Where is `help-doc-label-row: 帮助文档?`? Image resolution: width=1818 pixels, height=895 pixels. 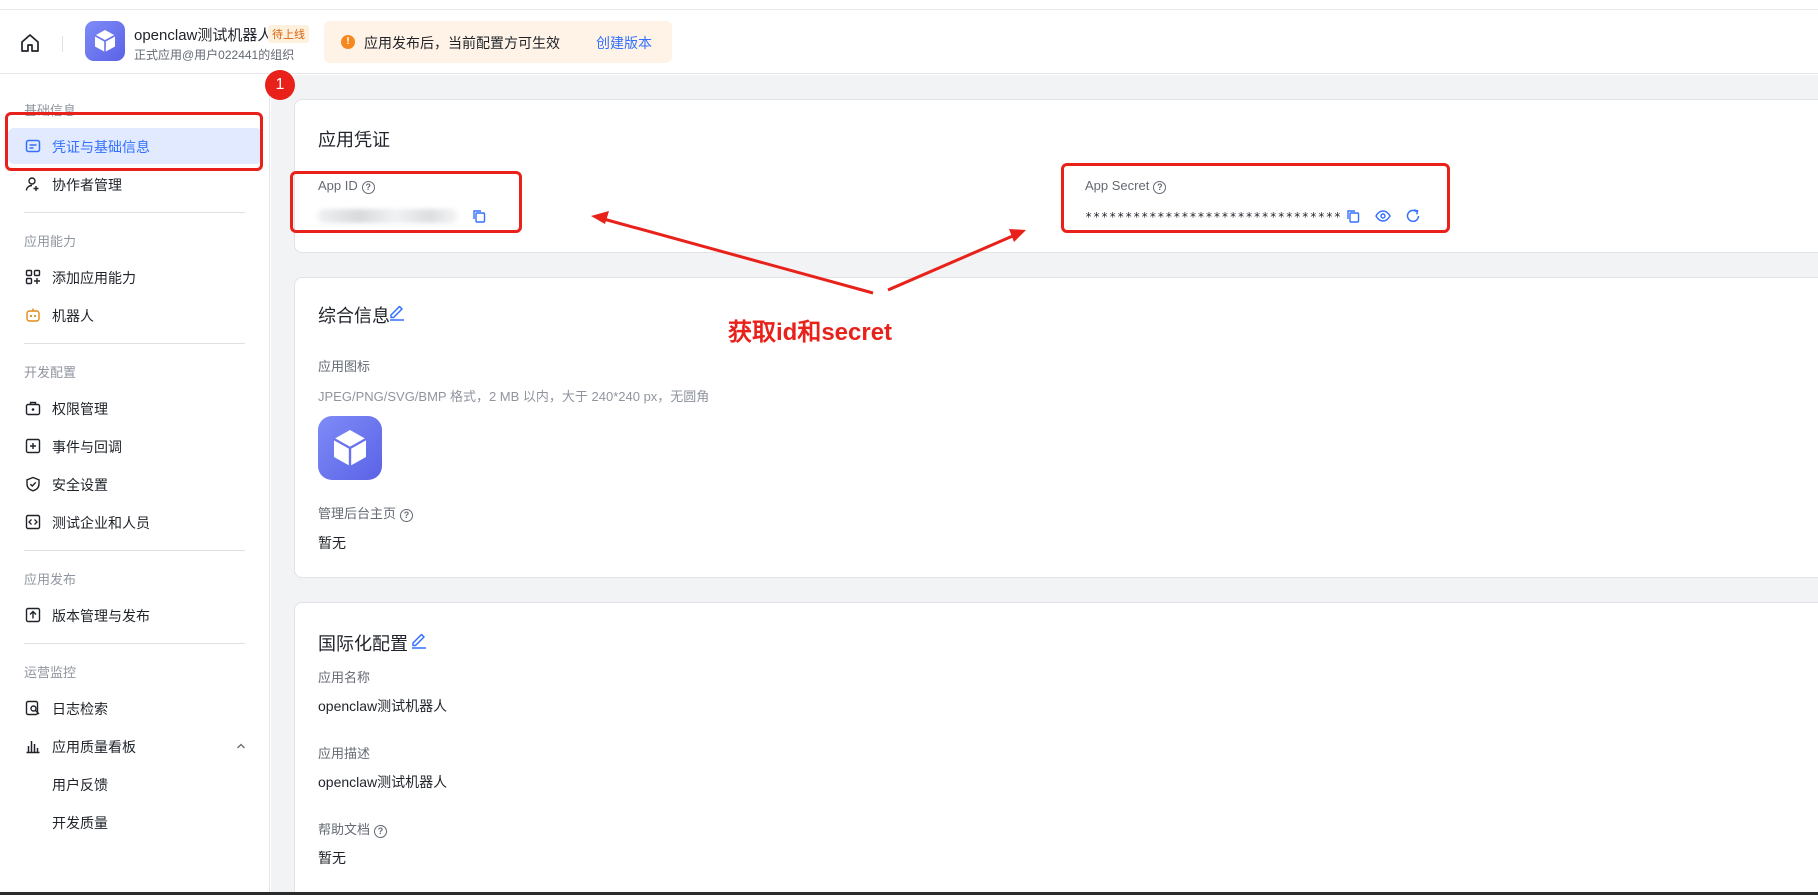 help-doc-label-row: 帮助文档? is located at coordinates (353, 828).